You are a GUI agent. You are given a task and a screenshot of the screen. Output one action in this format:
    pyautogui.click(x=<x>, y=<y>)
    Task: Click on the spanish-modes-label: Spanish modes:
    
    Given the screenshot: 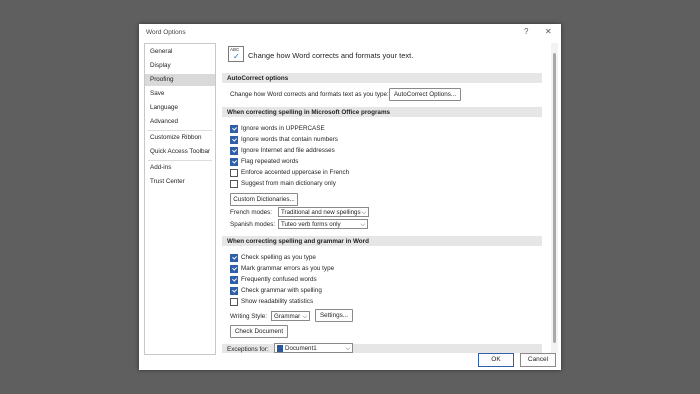 What is the action you would take?
    pyautogui.click(x=253, y=224)
    